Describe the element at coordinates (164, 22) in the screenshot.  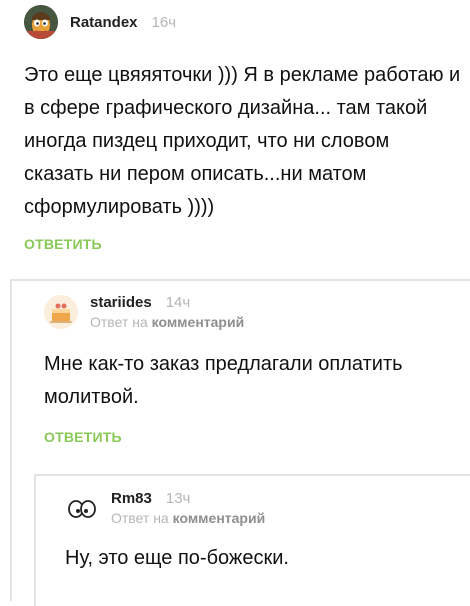
I see `timestamp: 16ч` at that location.